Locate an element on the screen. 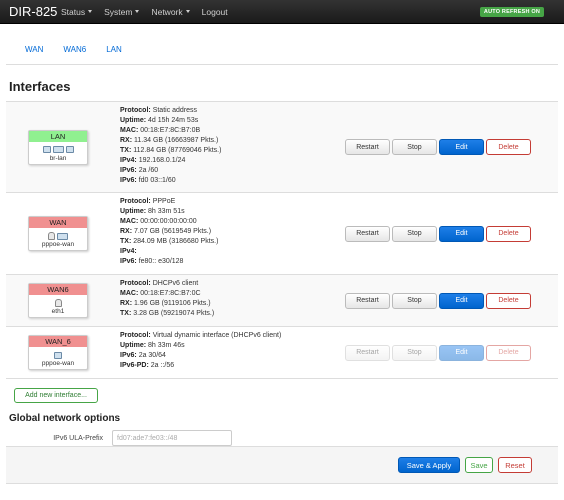  save-button: Save is located at coordinates (479, 465).